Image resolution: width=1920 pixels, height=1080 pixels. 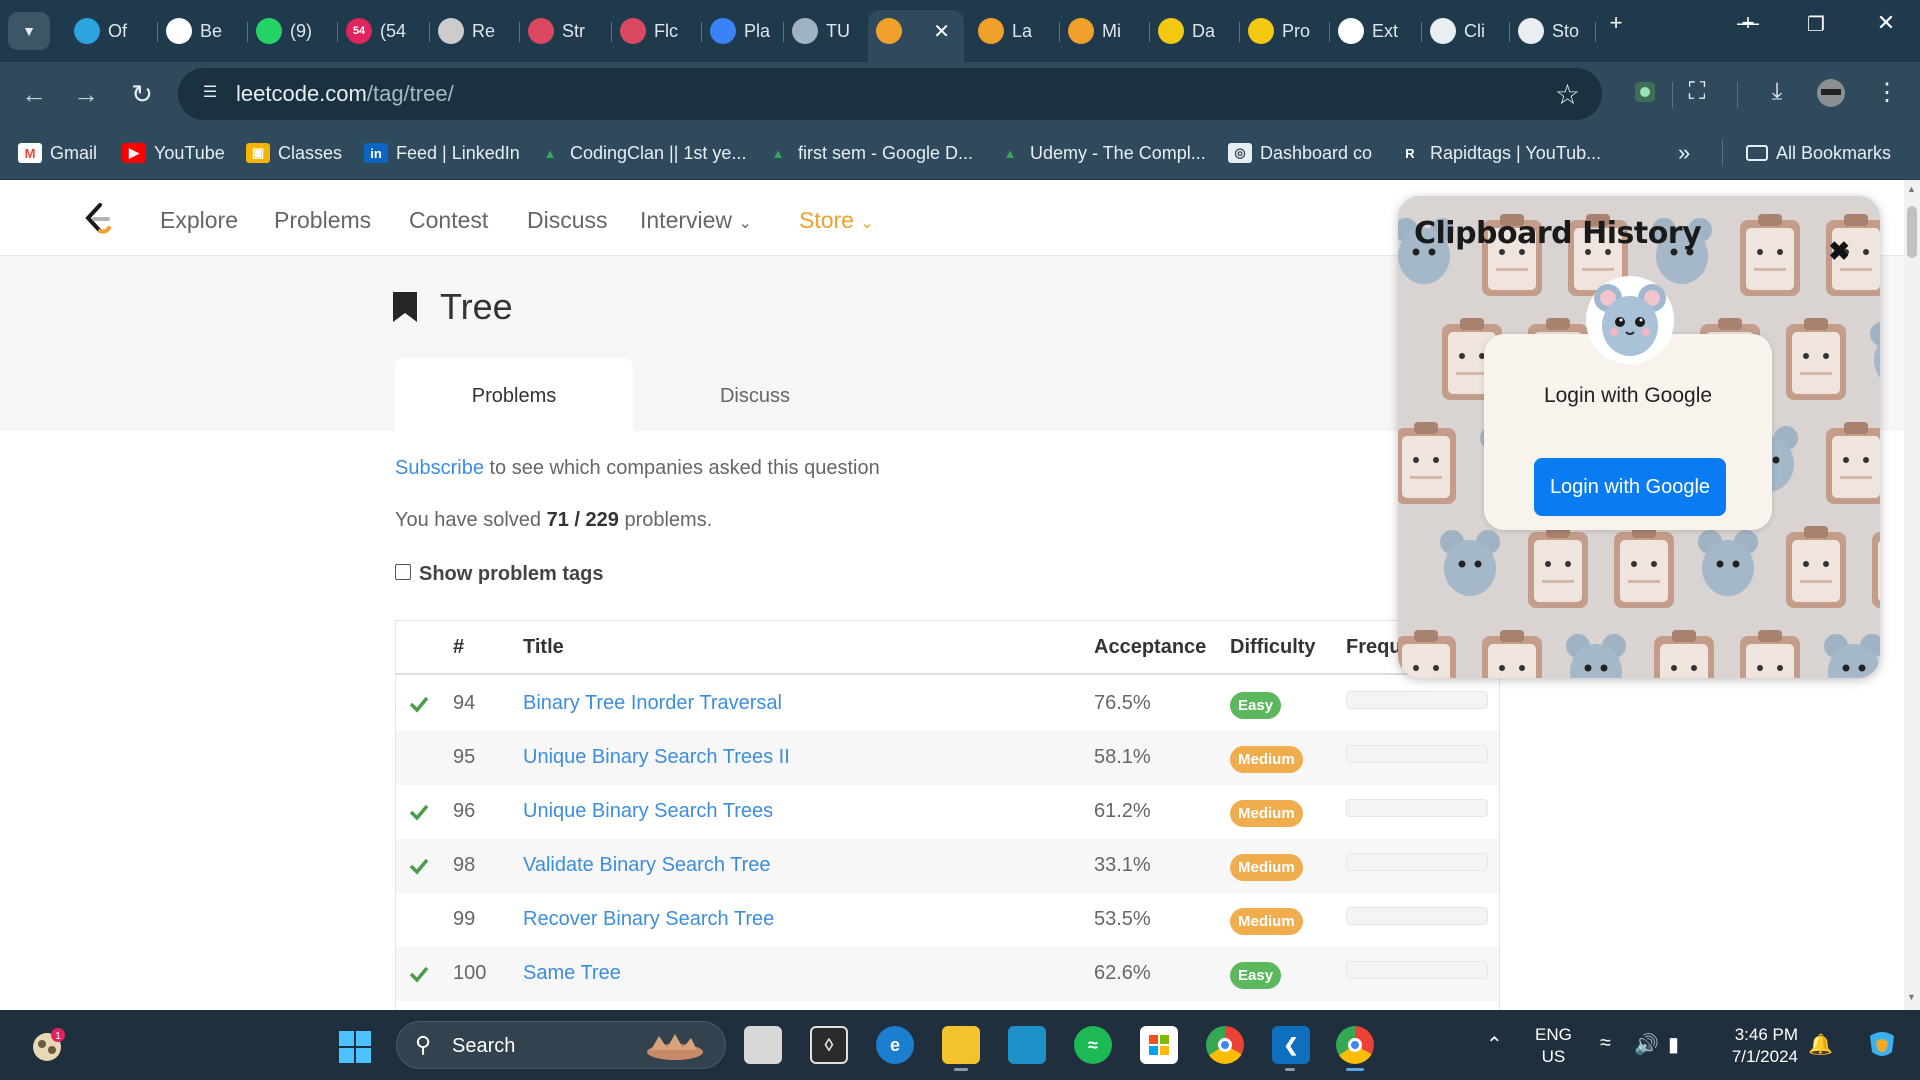 What do you see at coordinates (941, 31) in the screenshot?
I see `close-tab-icon: ✕` at bounding box center [941, 31].